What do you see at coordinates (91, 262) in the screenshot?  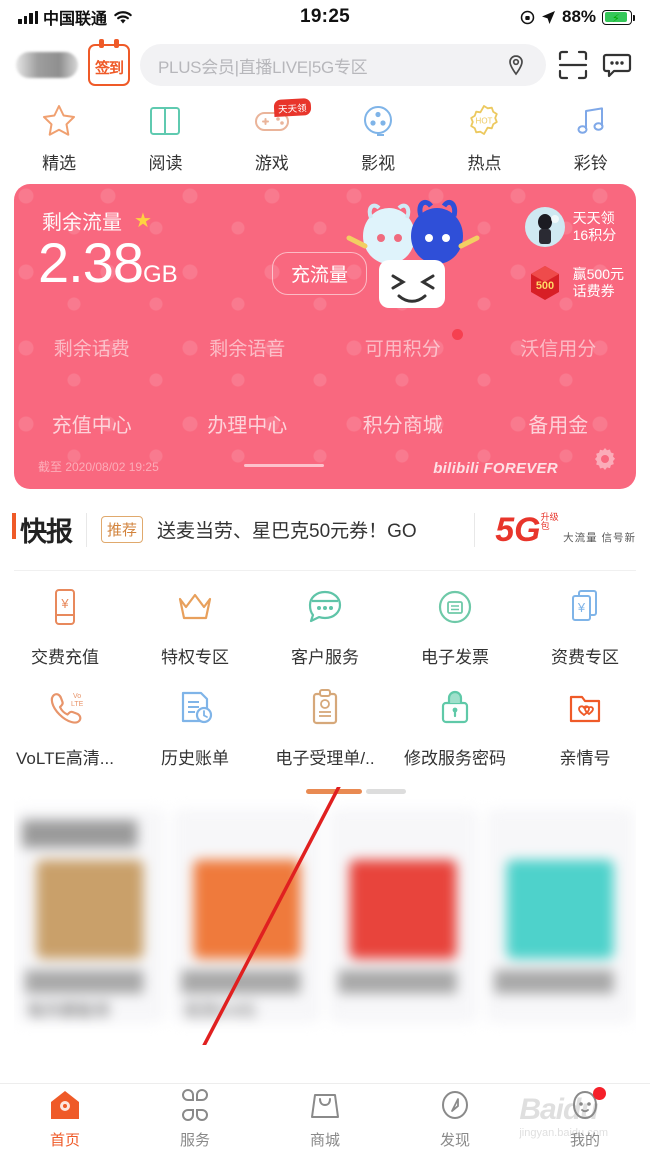 I see `balance-number: 2.38` at bounding box center [91, 262].